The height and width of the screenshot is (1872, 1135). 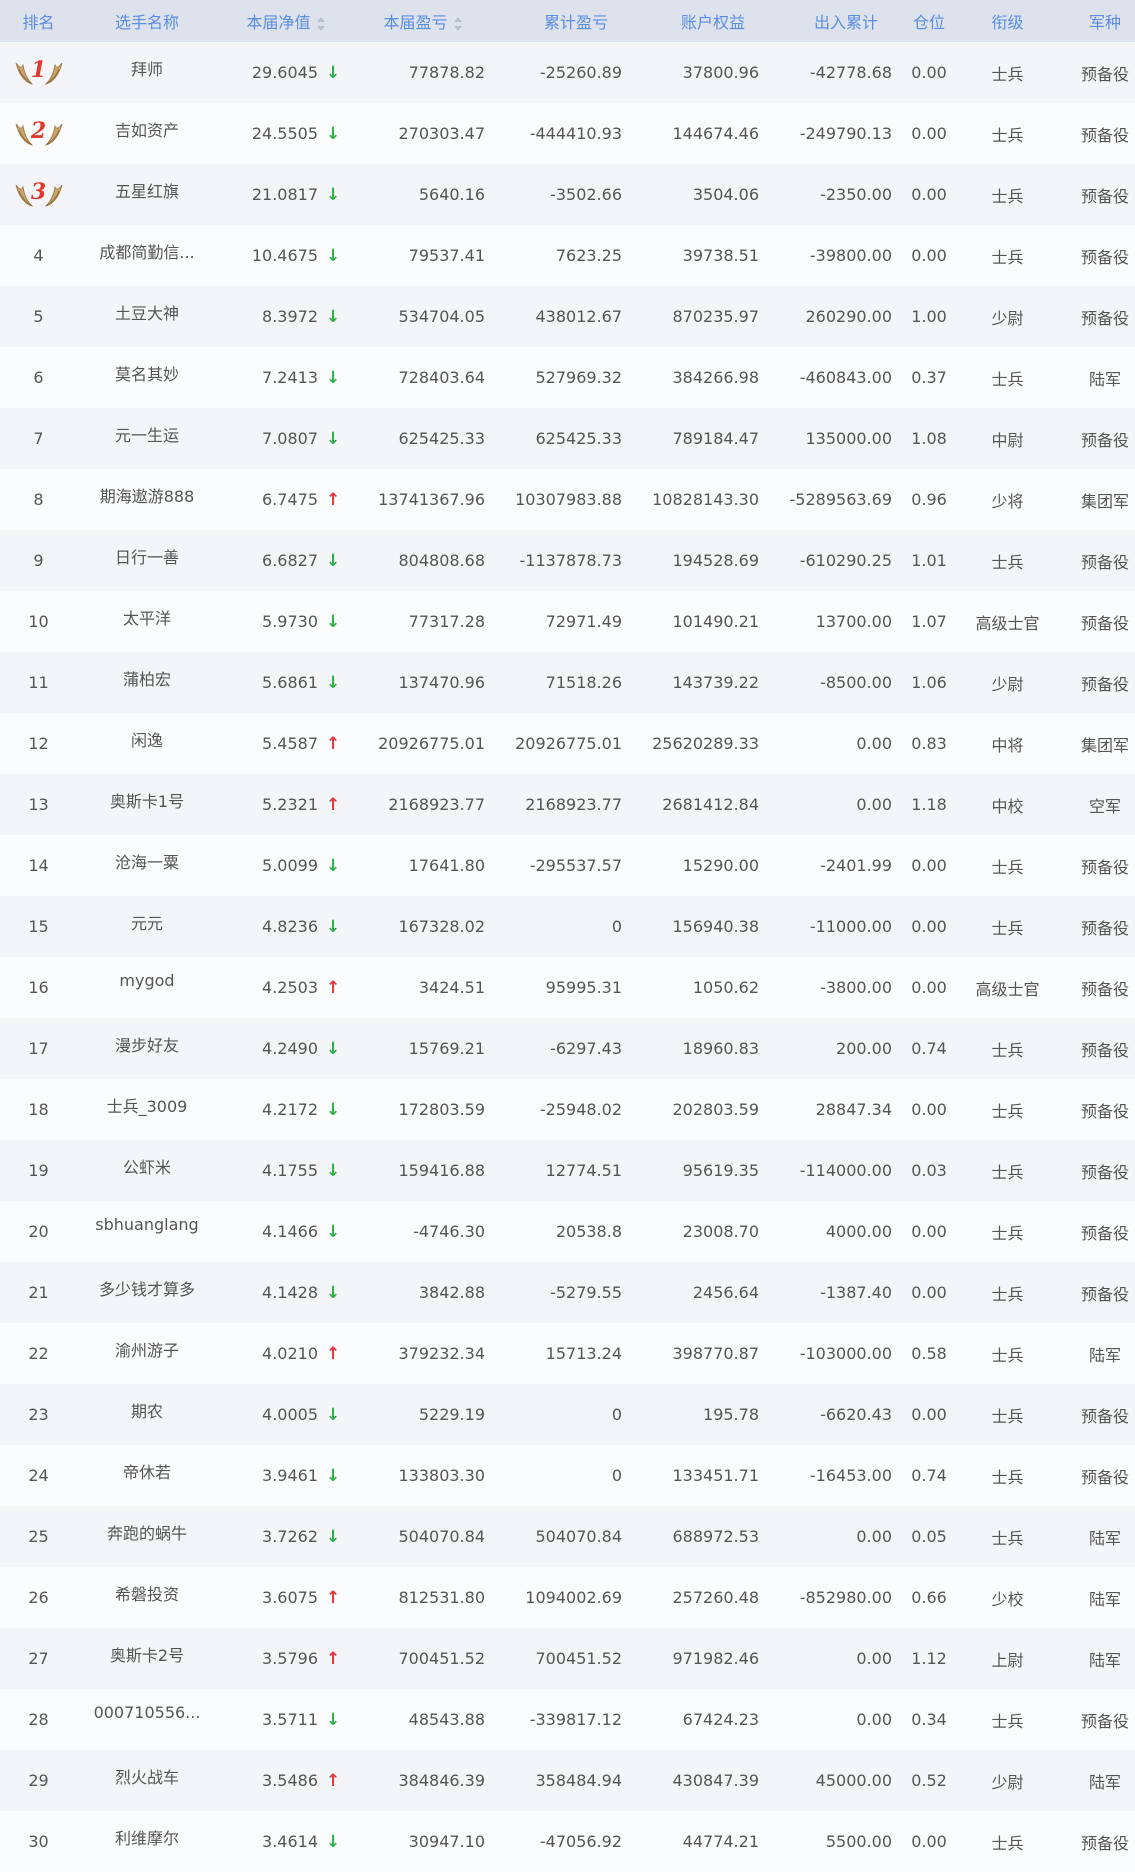 What do you see at coordinates (147, 1044) in the screenshot?
I see `player-name: 漫步好友` at bounding box center [147, 1044].